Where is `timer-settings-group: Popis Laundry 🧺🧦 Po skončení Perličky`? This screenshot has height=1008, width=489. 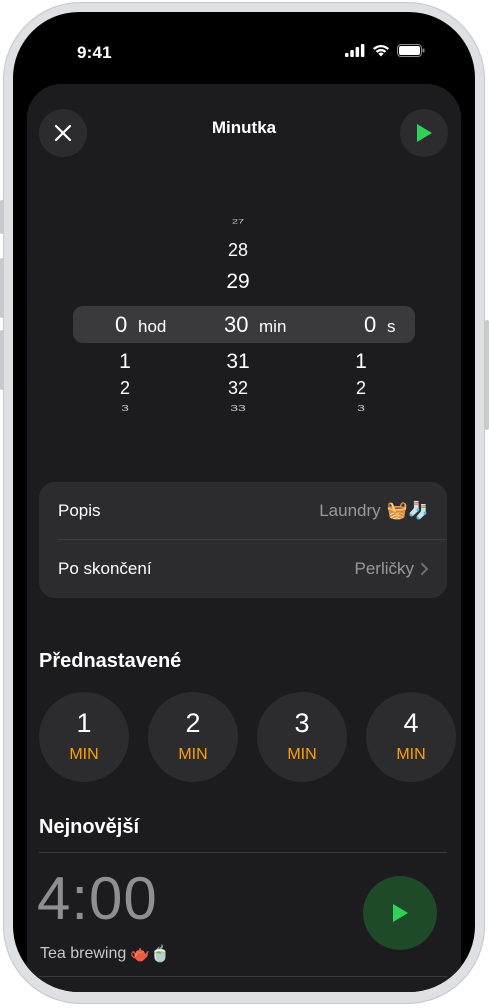 timer-settings-group: Popis Laundry 🧺🧦 Po skončení Perličky is located at coordinates (243, 540).